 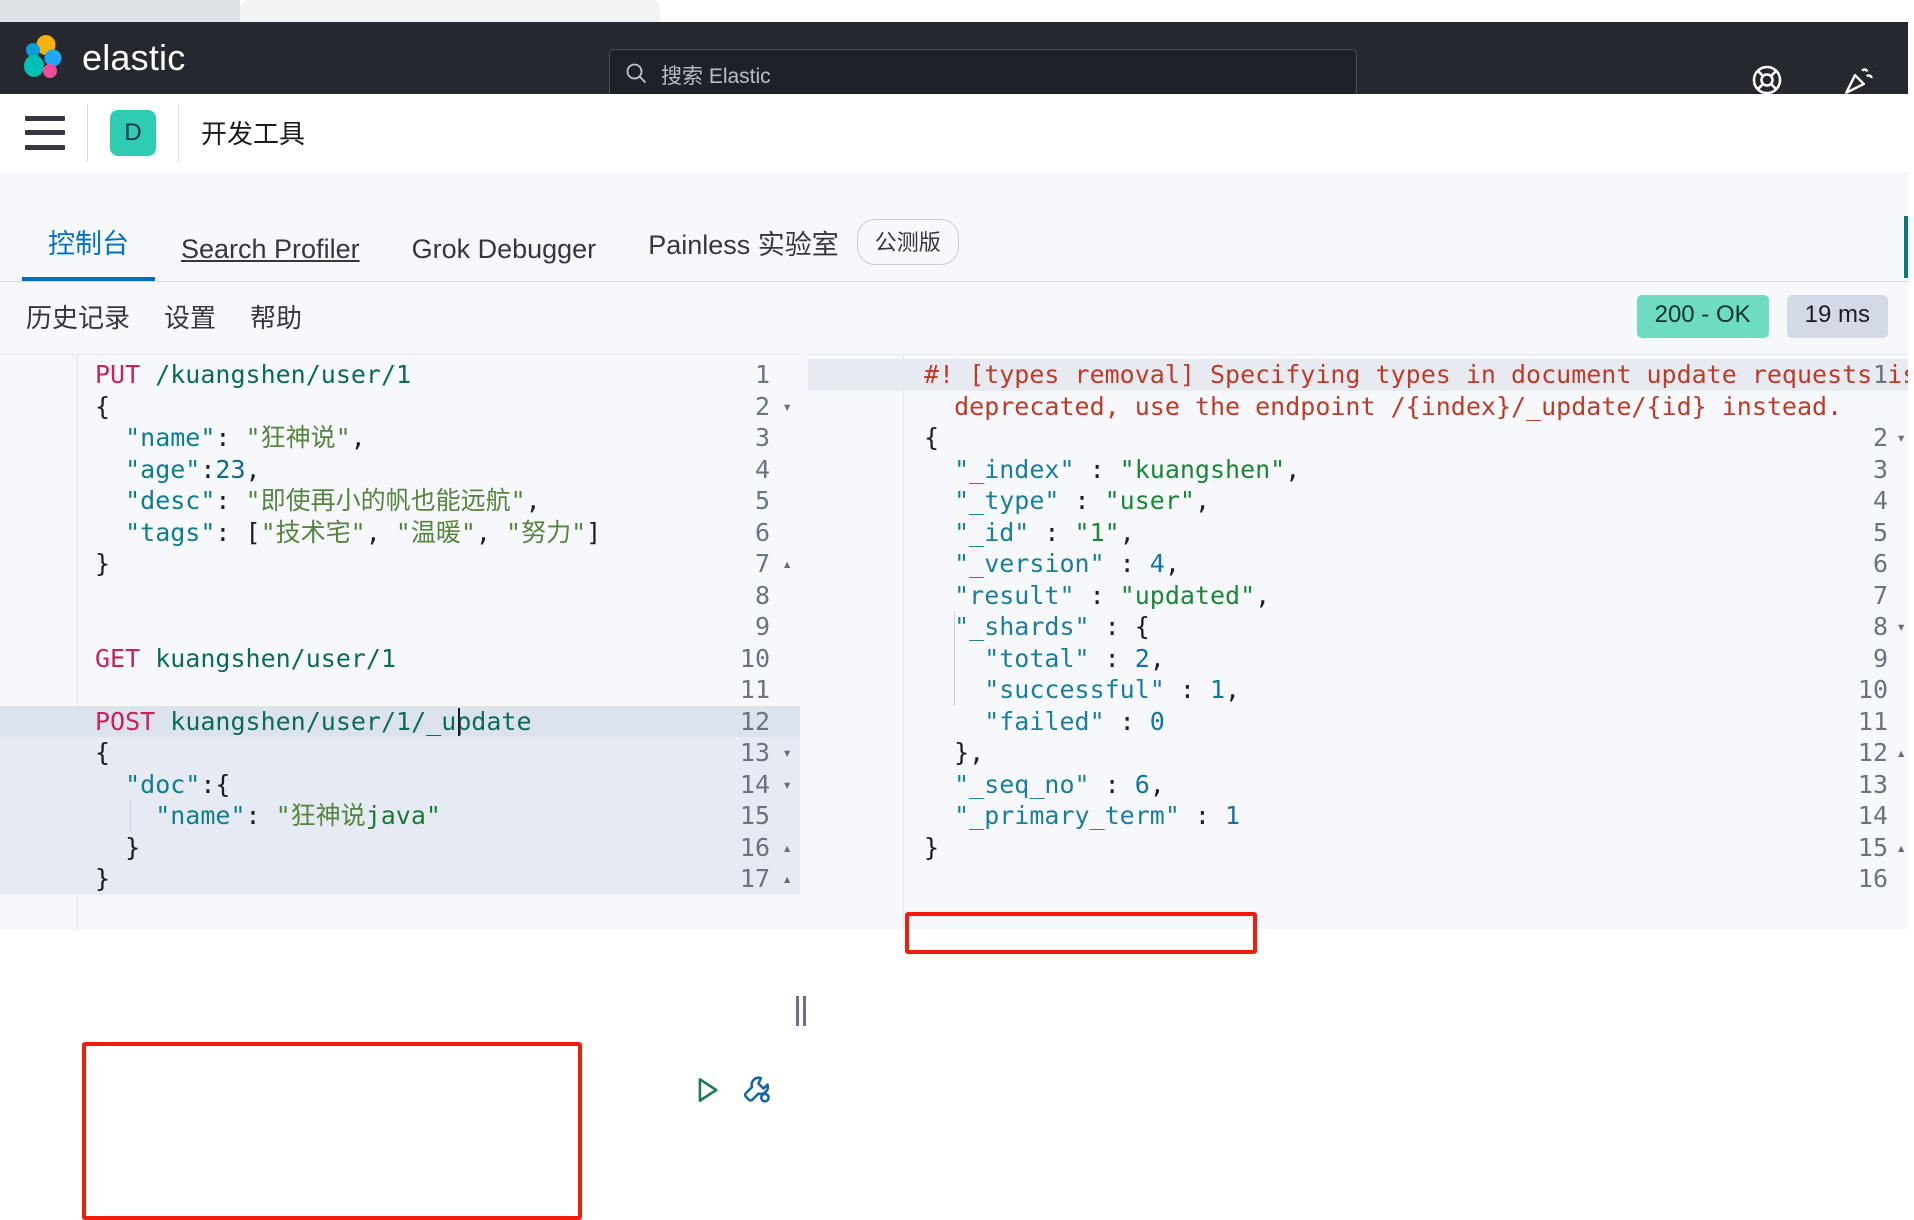 I want to click on console-toolbar: 历史记录 设置 帮助 200 - OK 19 ms, so click(x=957, y=318).